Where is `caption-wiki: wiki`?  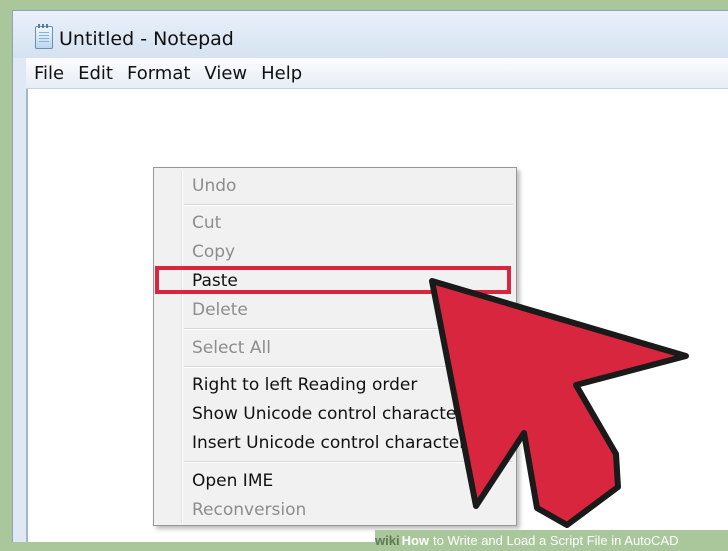 caption-wiki: wiki is located at coordinates (387, 540).